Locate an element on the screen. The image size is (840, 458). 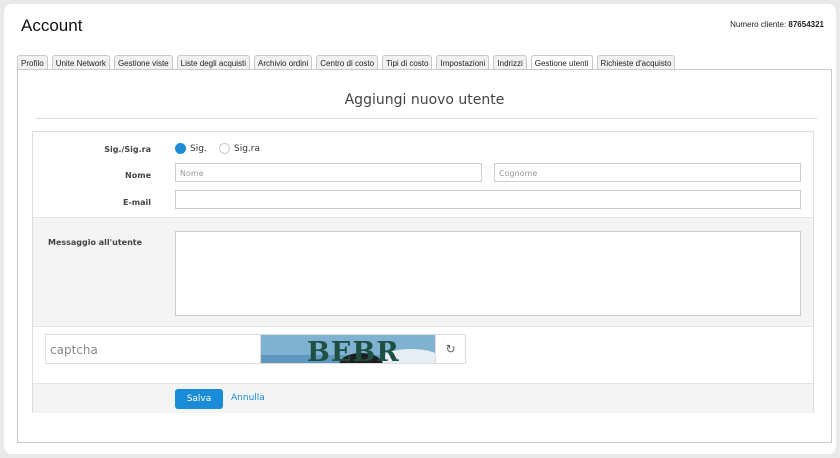
customer-number: Numero cliente: 87654321 is located at coordinates (777, 24).